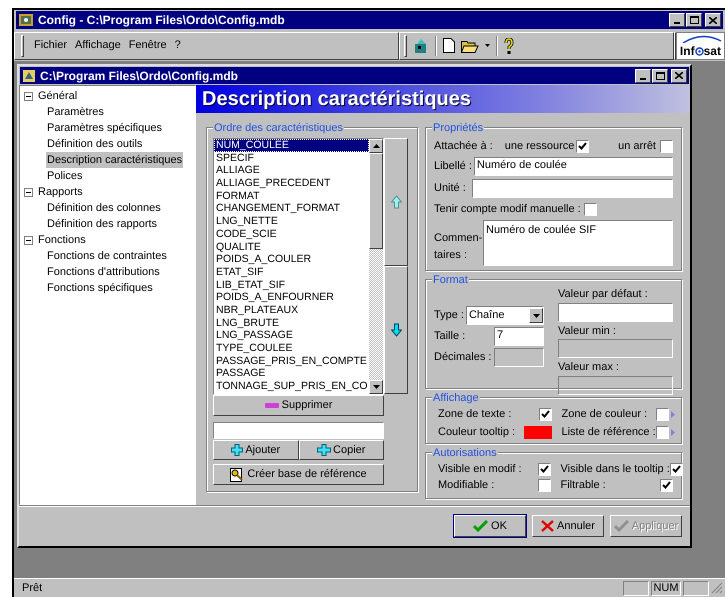 This screenshot has width=725, height=597. What do you see at coordinates (291, 234) in the screenshot?
I see `list-item: CODE_SCIE` at bounding box center [291, 234].